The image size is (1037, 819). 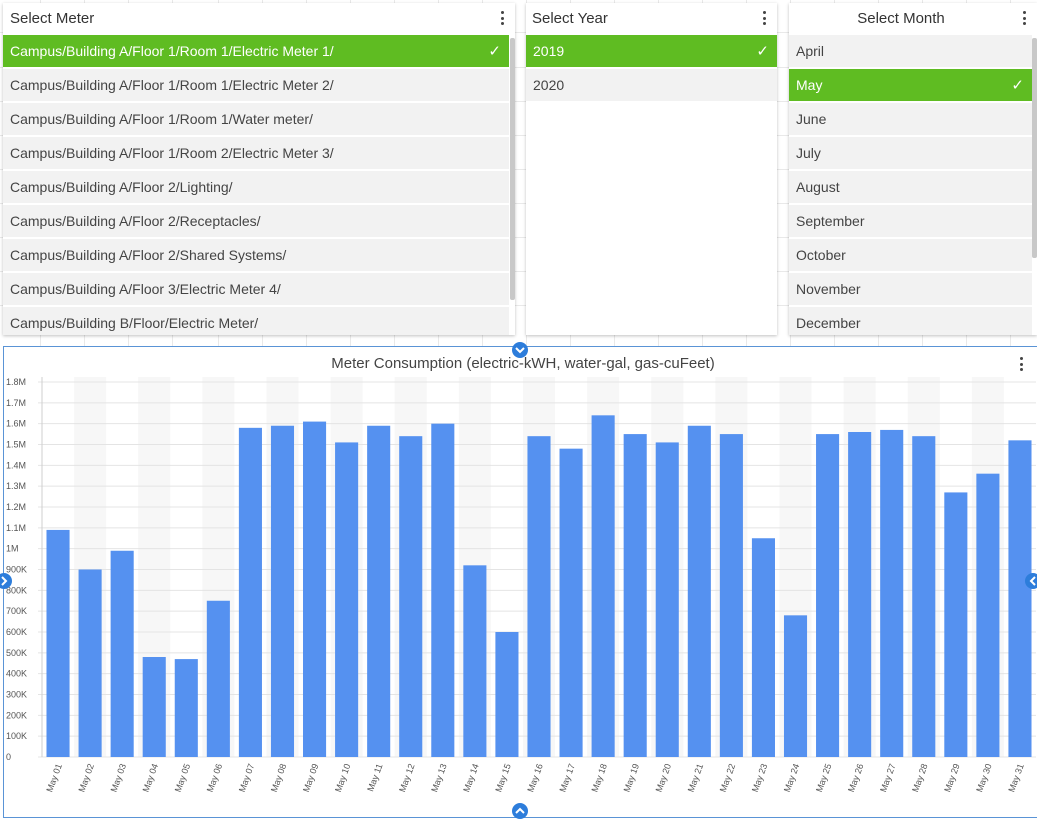 What do you see at coordinates (919, 777) in the screenshot?
I see `x-tick-label: May 28` at bounding box center [919, 777].